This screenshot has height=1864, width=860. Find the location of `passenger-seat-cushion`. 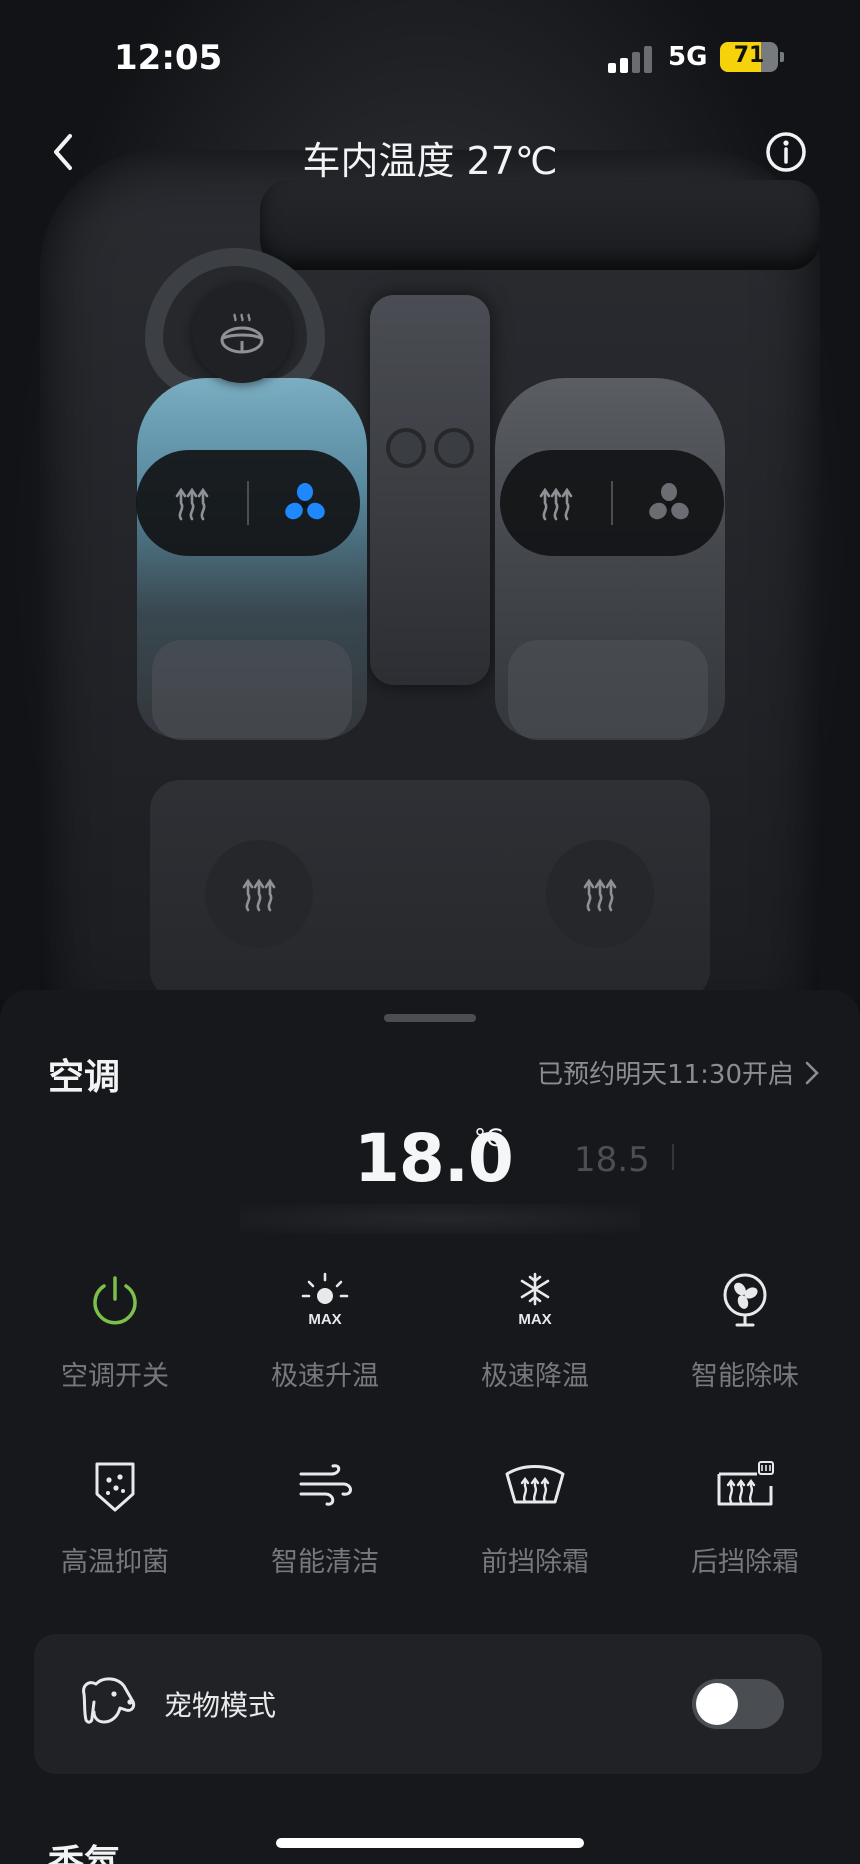

passenger-seat-cushion is located at coordinates (608, 690).